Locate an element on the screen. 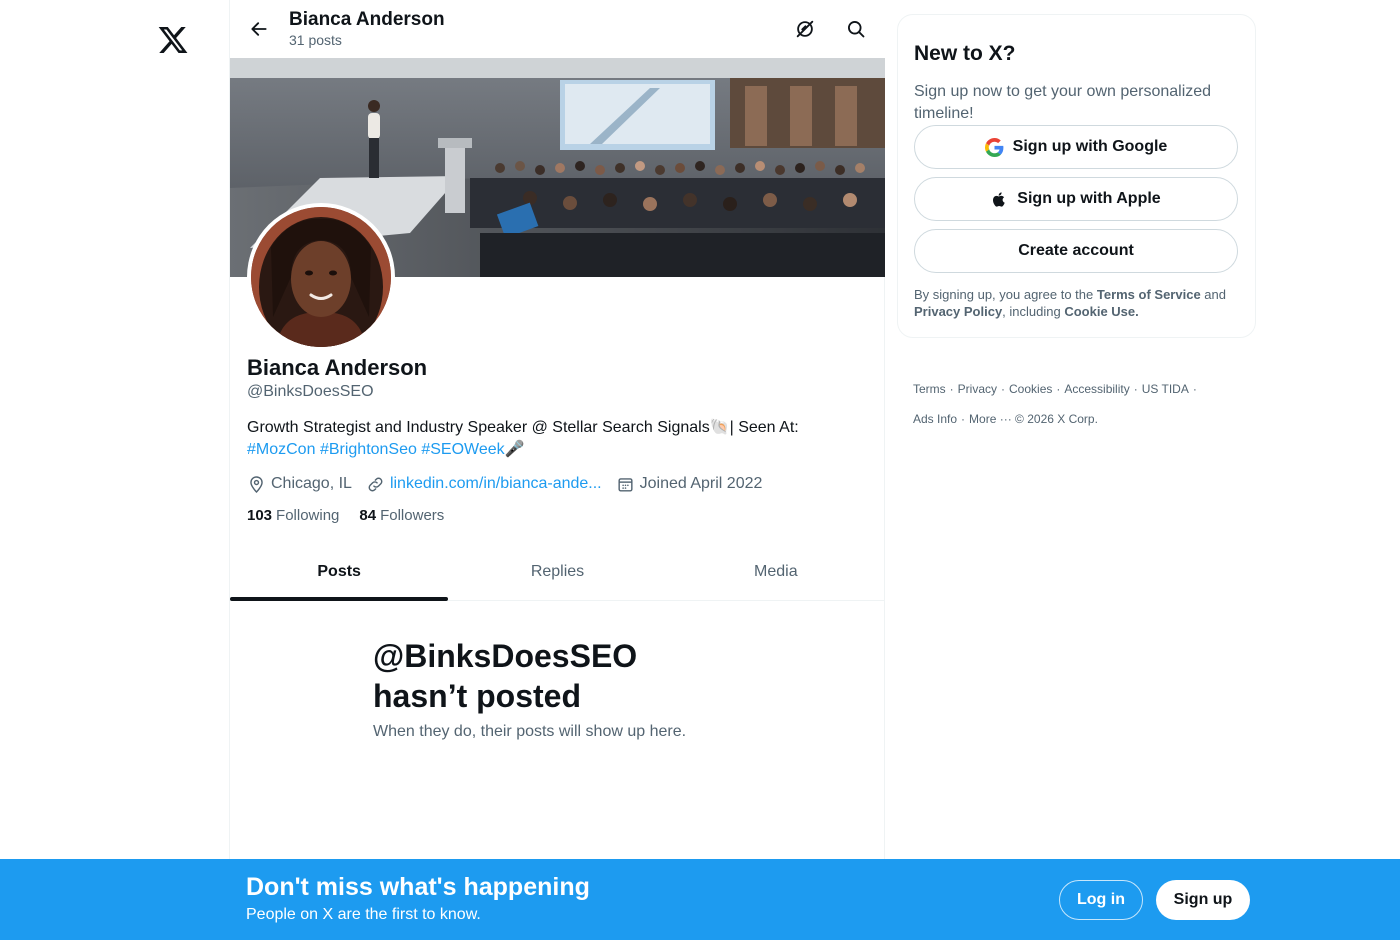 The image size is (1400, 940). prompt-subtitle: People on X are the first to know. is located at coordinates (363, 914).